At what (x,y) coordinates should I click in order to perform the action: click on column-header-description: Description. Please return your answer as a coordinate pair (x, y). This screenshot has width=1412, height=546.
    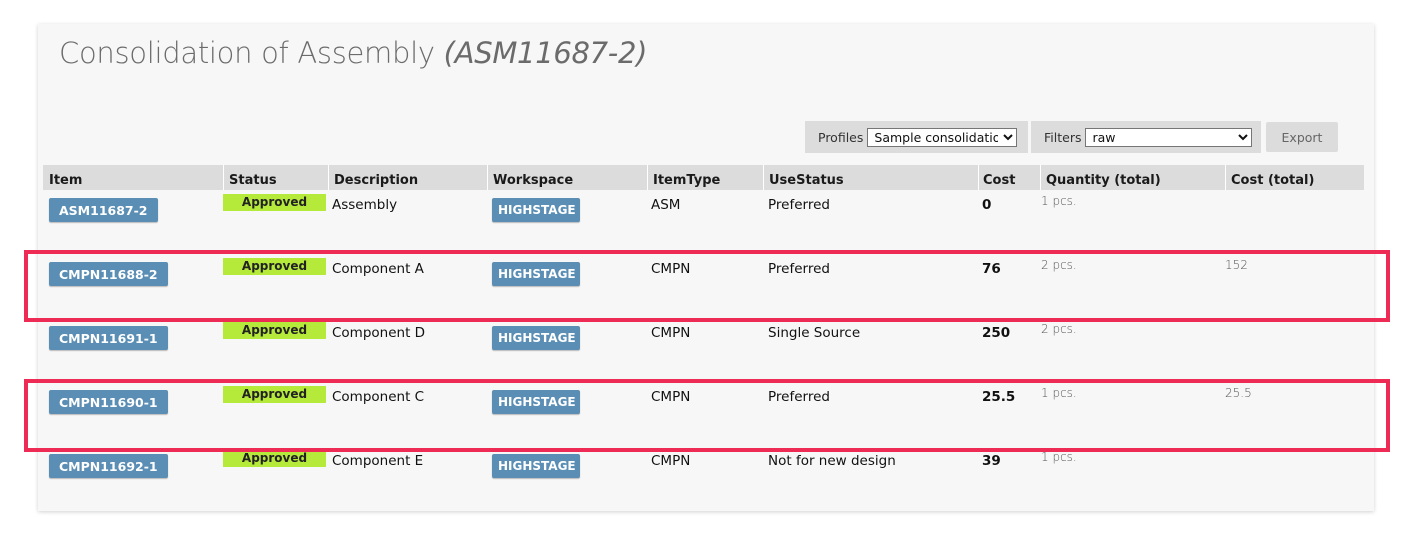
    Looking at the image, I should click on (407, 177).